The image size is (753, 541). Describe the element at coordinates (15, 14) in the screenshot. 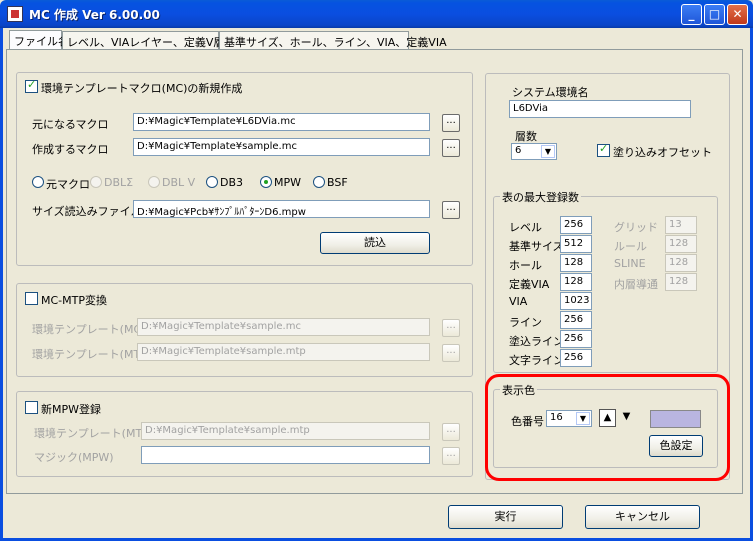

I see `app-icon` at that location.